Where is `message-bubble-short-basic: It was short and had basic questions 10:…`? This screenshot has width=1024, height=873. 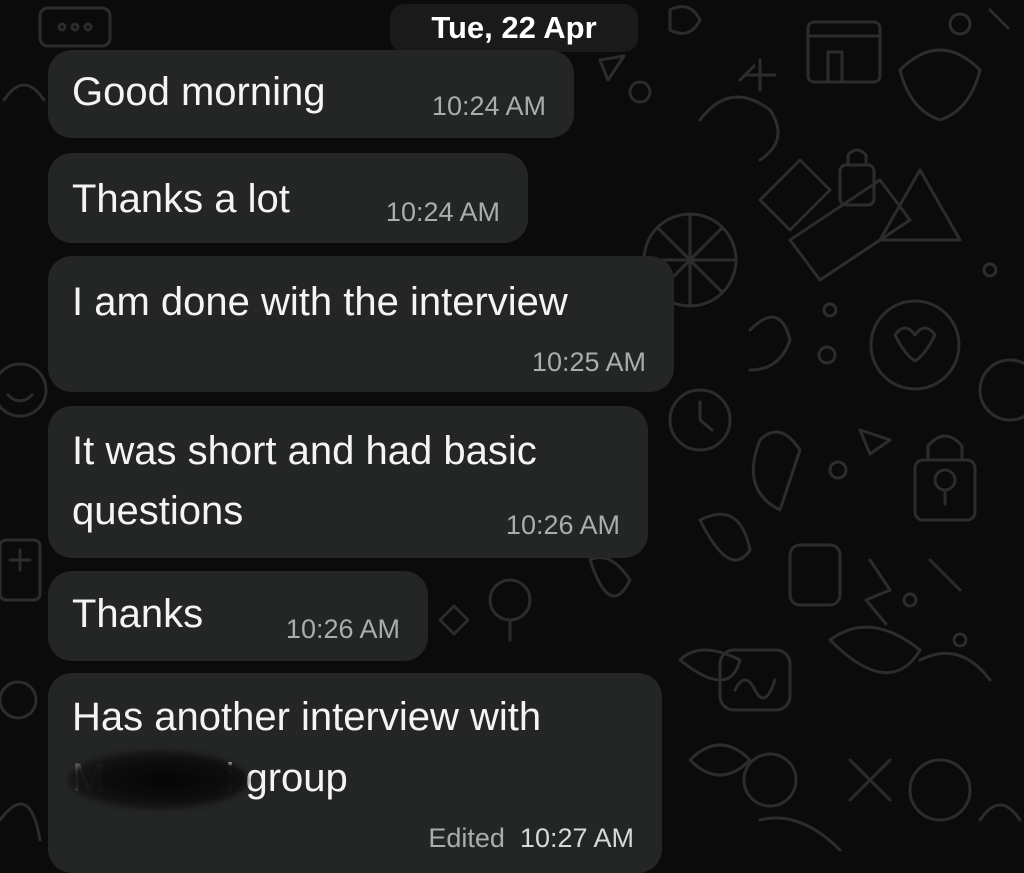
message-bubble-short-basic: It was short and had basic questions 10:… is located at coordinates (348, 482).